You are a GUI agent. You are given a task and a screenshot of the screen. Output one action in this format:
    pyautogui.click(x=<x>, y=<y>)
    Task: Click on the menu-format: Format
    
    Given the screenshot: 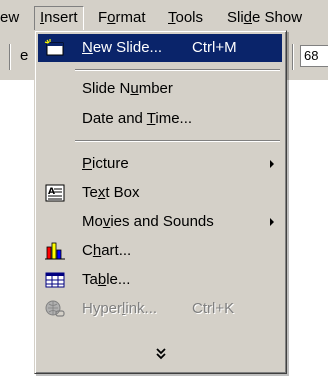 What is the action you would take?
    pyautogui.click(x=122, y=18)
    